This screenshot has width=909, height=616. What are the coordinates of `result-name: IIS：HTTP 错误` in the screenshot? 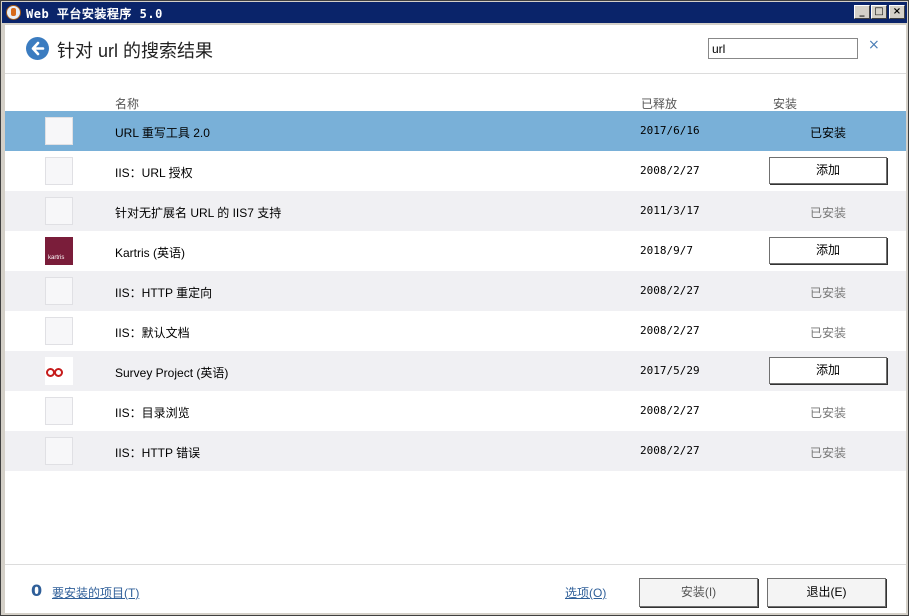 It's located at (158, 453).